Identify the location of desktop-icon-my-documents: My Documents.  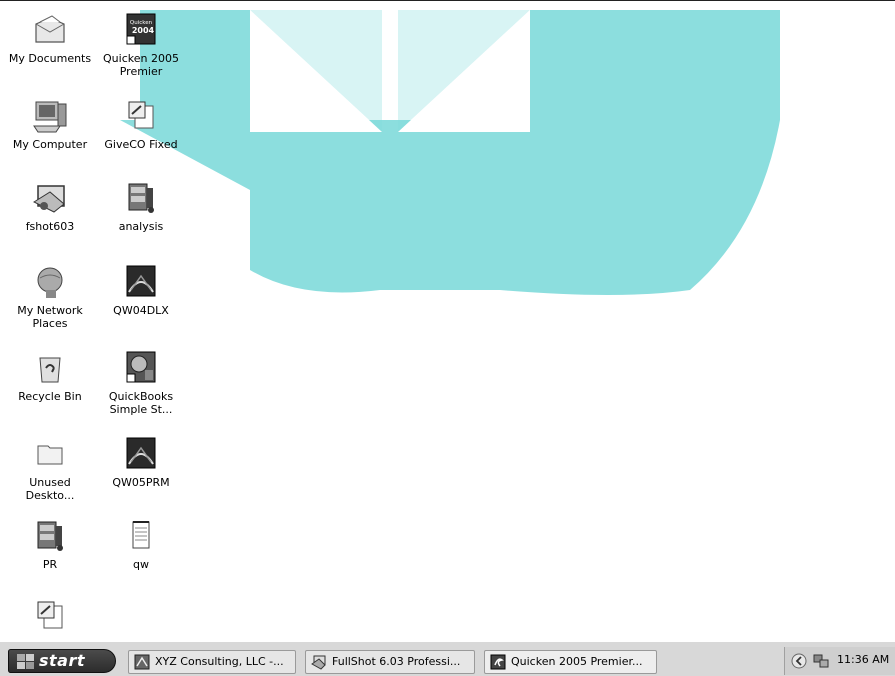
(50, 37).